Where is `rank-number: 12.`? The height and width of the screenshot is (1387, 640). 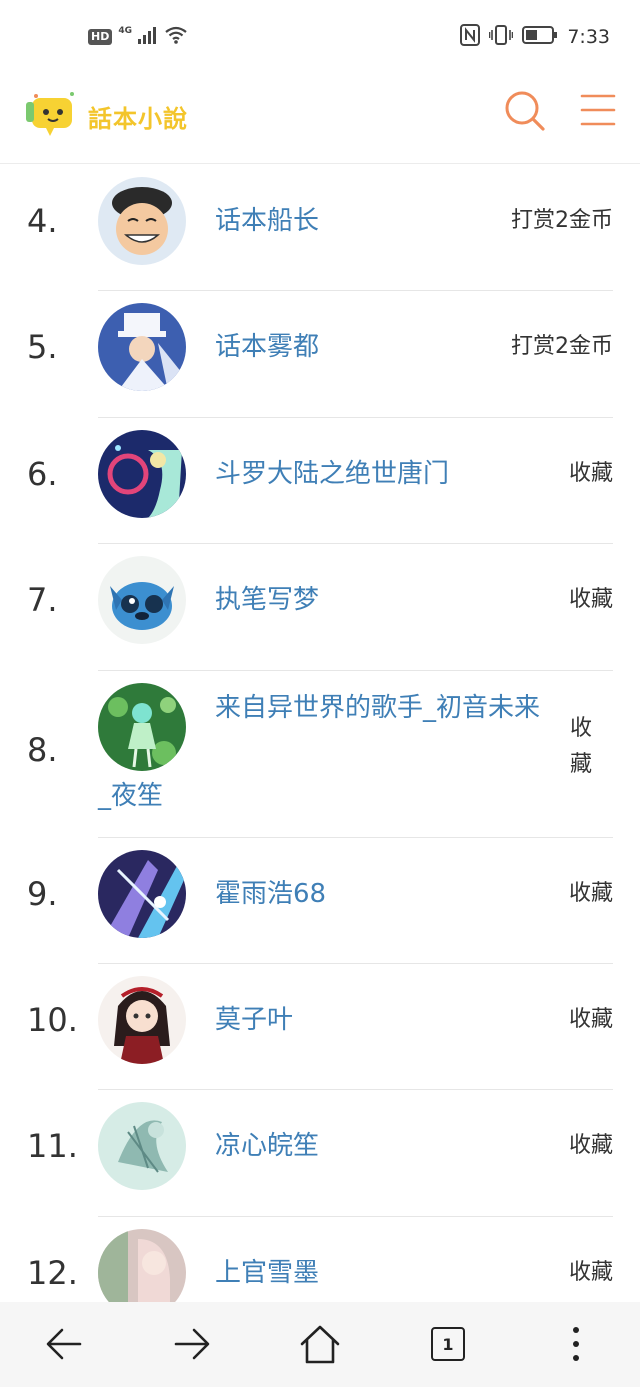 rank-number: 12. is located at coordinates (52, 1272).